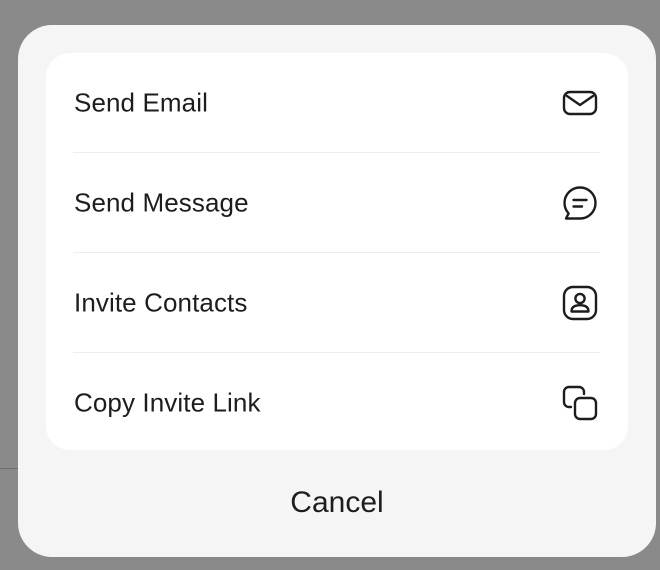  I want to click on copy-icon, so click(580, 403).